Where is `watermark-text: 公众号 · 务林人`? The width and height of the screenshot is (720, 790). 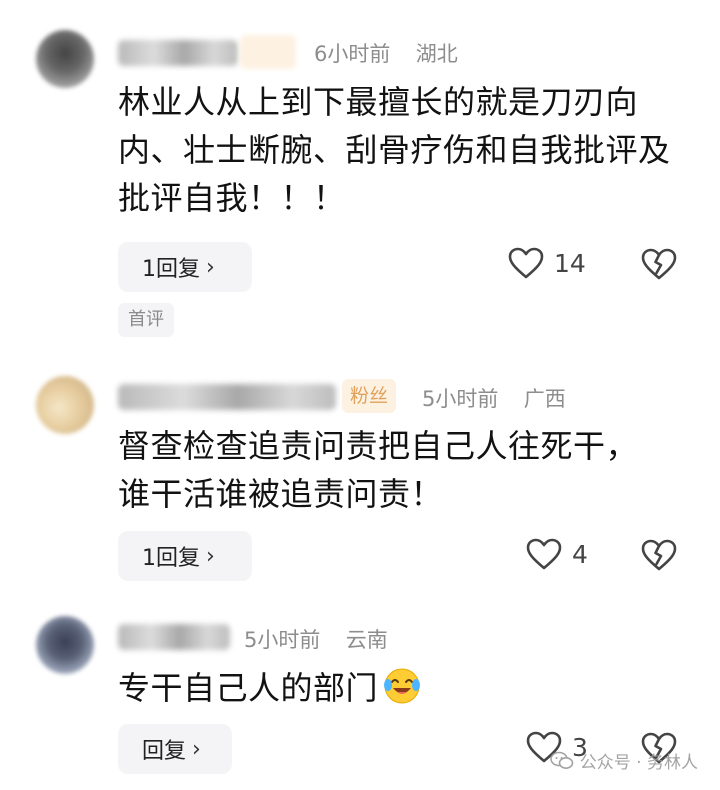
watermark-text: 公众号 · 务林人 is located at coordinates (638, 763).